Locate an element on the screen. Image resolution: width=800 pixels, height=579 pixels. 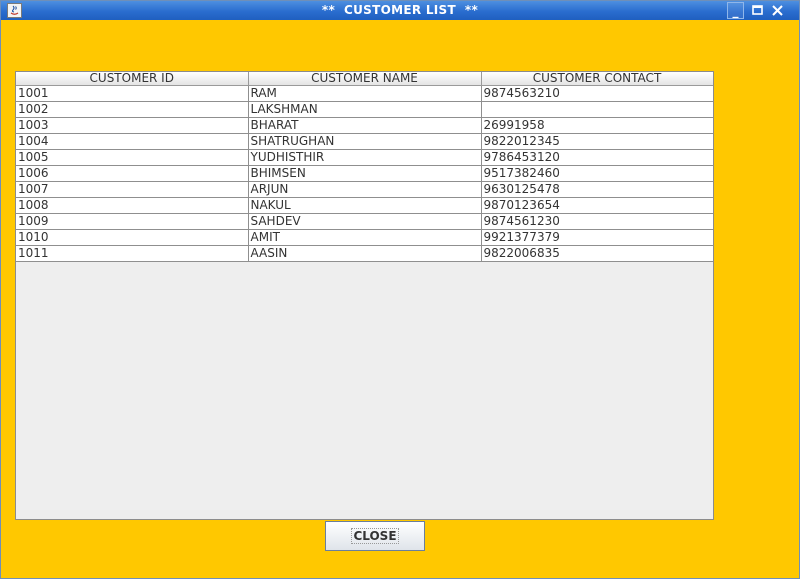
cell-customer-name: AASIN is located at coordinates (365, 253).